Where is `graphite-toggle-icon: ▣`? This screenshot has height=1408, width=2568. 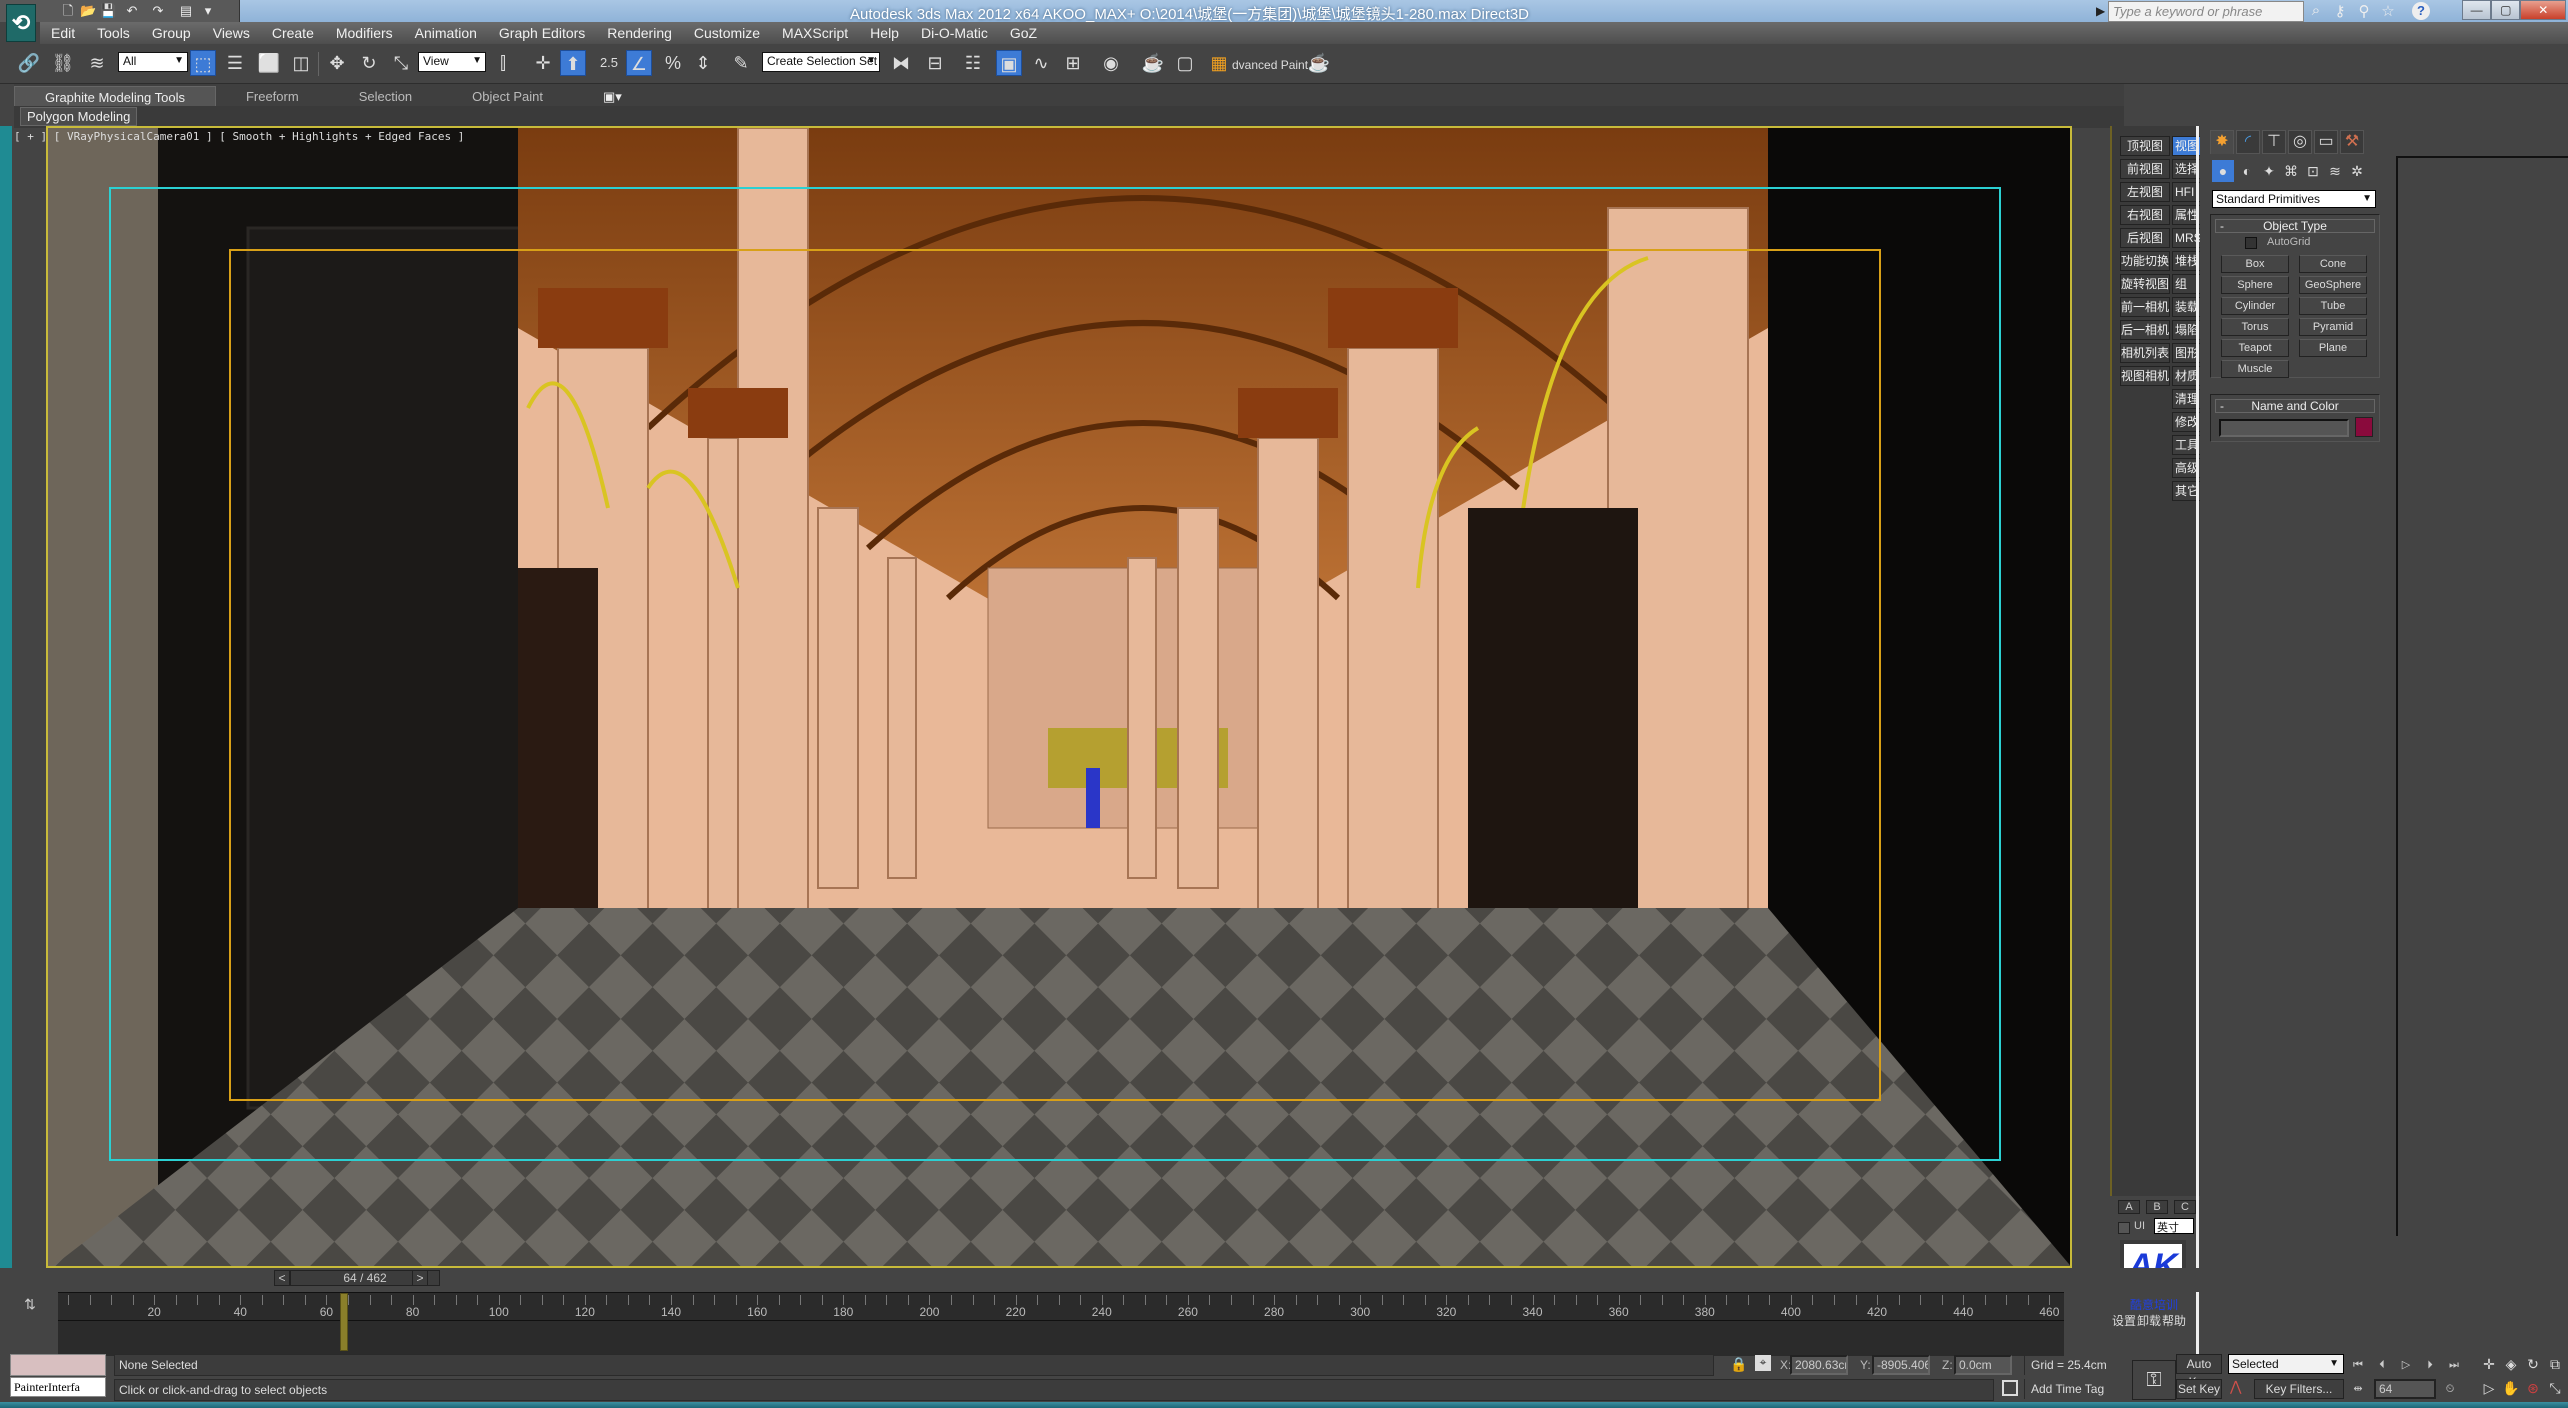
graphite-toggle-icon: ▣ is located at coordinates (1009, 63).